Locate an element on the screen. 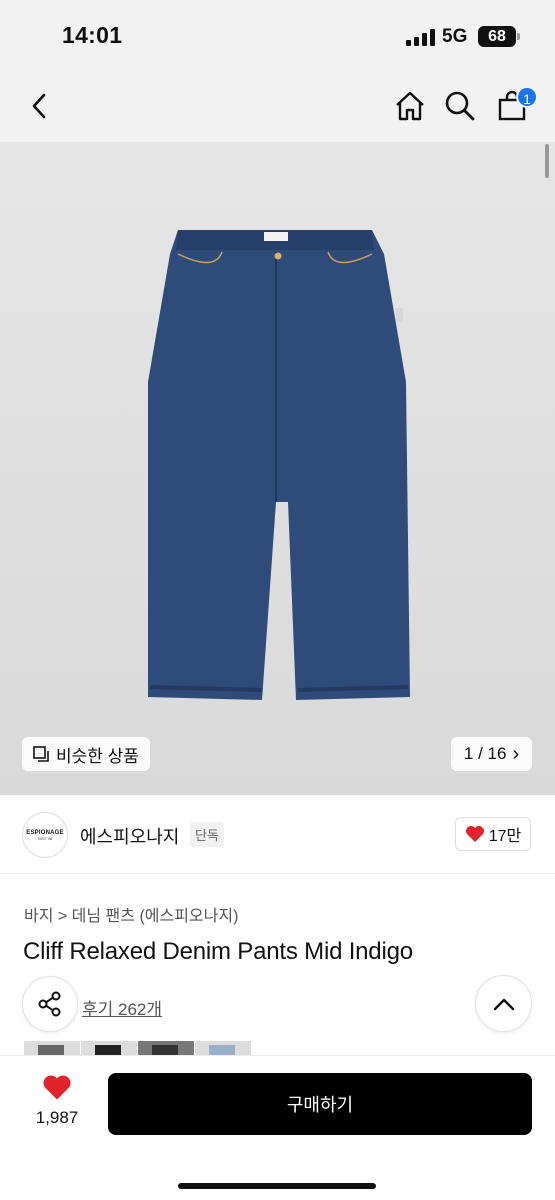 Image resolution: width=555 pixels, height=1200 pixels. bottom-action-bar: 1,987 구매하기 is located at coordinates (277, 1127).